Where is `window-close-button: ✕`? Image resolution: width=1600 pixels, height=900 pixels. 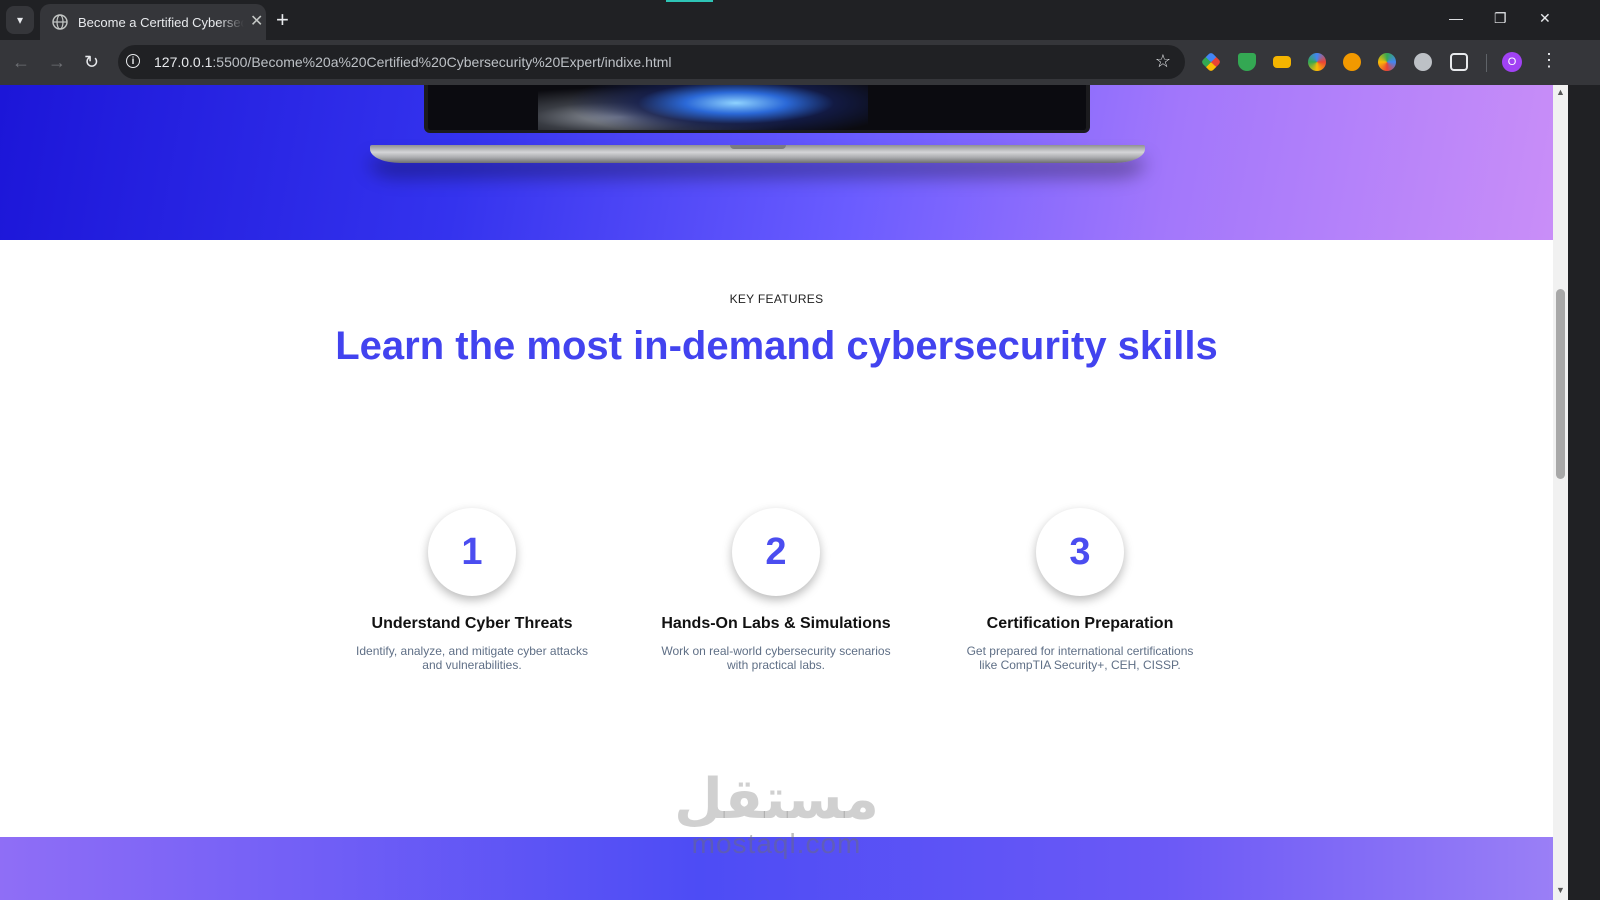
window-close-button: ✕ is located at coordinates (1545, 18).